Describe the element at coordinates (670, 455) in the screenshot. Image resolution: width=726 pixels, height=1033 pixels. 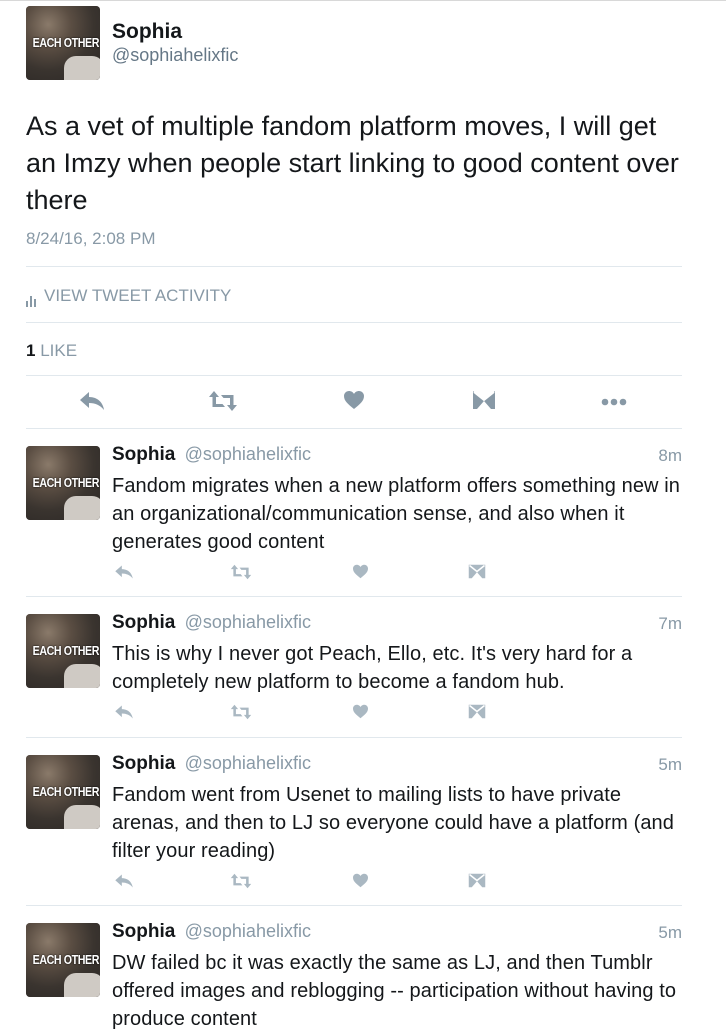
I see `reply-time: 8m` at that location.